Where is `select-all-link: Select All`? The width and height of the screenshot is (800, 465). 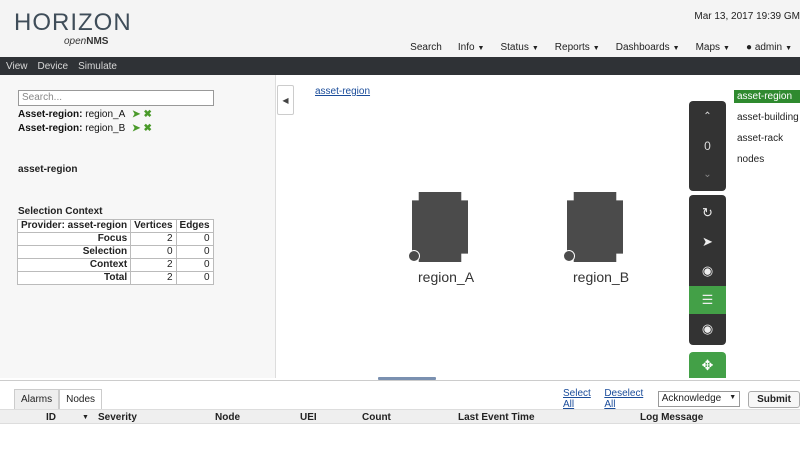 select-all-link: Select All is located at coordinates (581, 399).